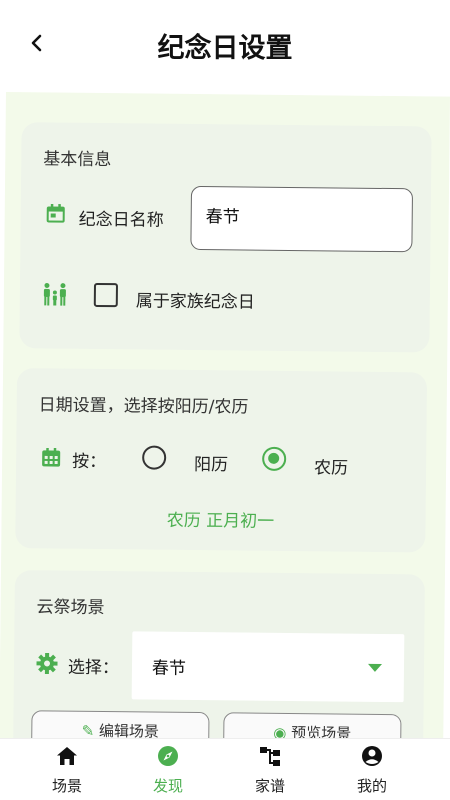  I want to click on nav-item-mine: 我的, so click(372, 769).